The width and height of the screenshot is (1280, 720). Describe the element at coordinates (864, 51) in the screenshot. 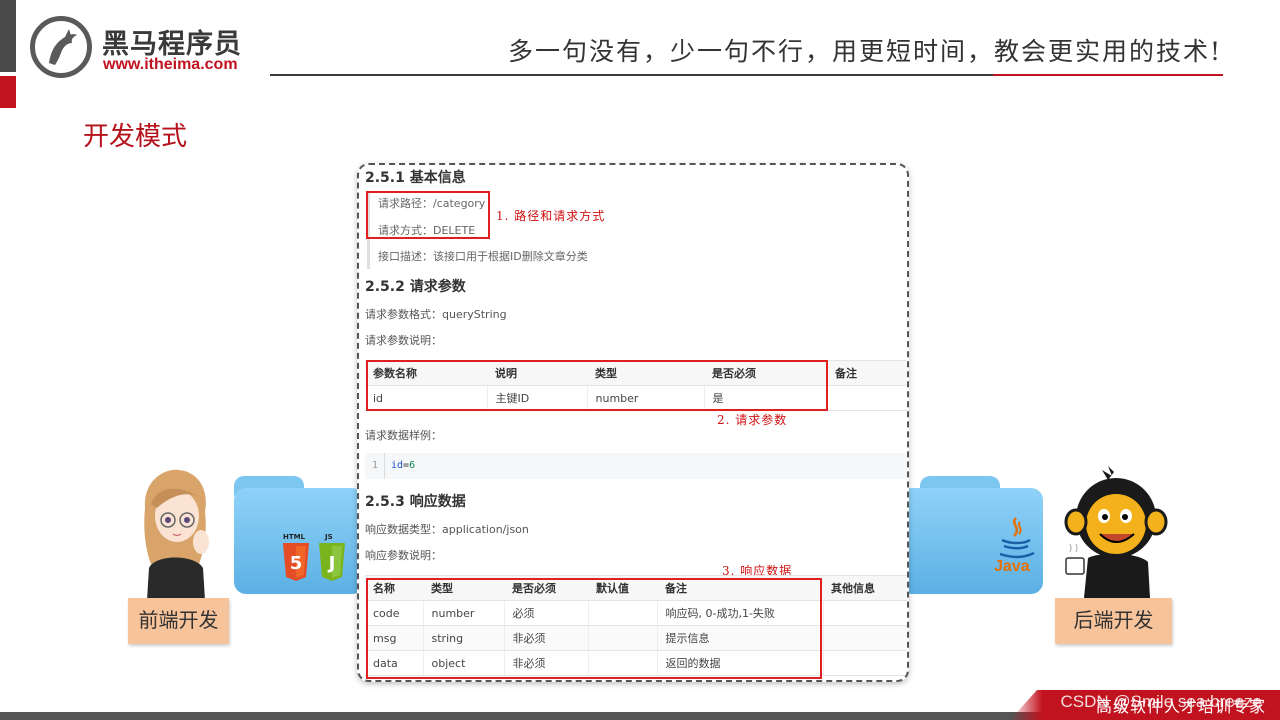

I see `slogan: 多一句没有，少一句不行，用更短时间，教会更实用的技术!` at that location.